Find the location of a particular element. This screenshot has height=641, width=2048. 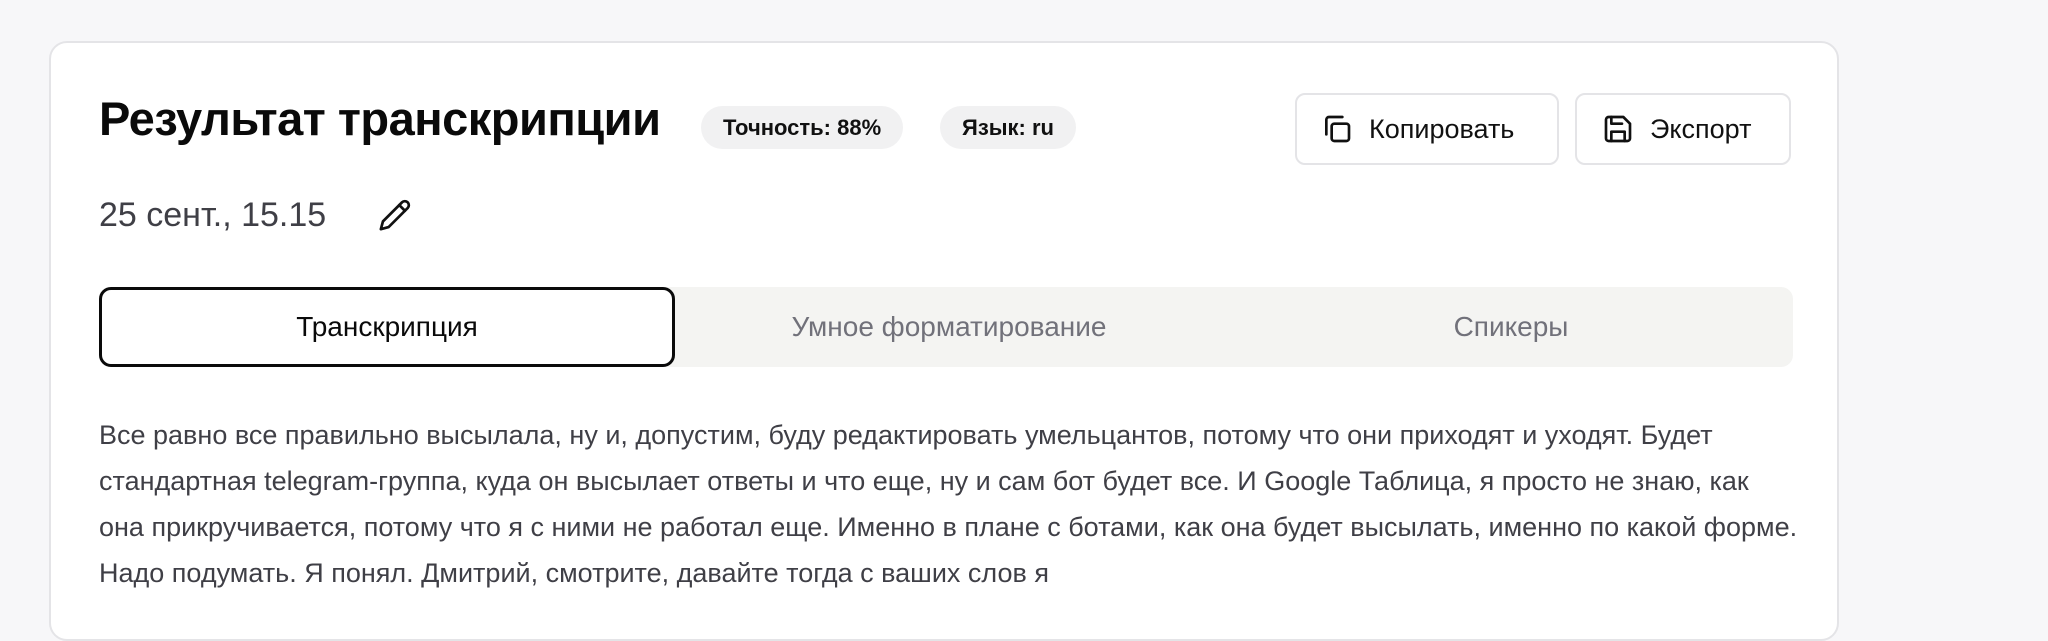

accuracy-badge: Точность: 88% is located at coordinates (802, 127).